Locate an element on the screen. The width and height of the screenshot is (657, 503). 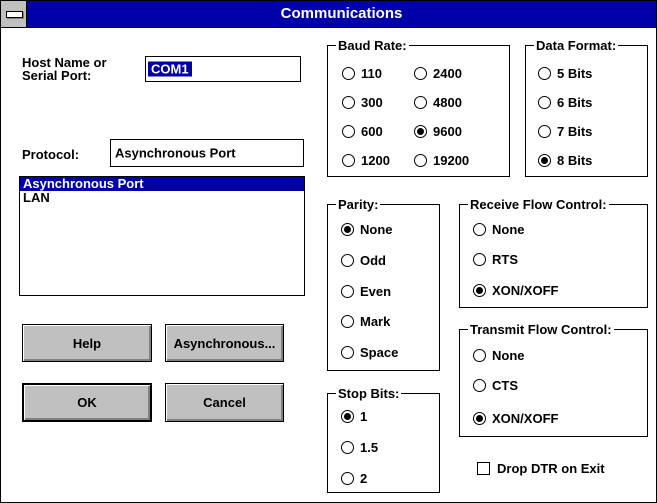
cancel-button: Cancel is located at coordinates (224, 402).